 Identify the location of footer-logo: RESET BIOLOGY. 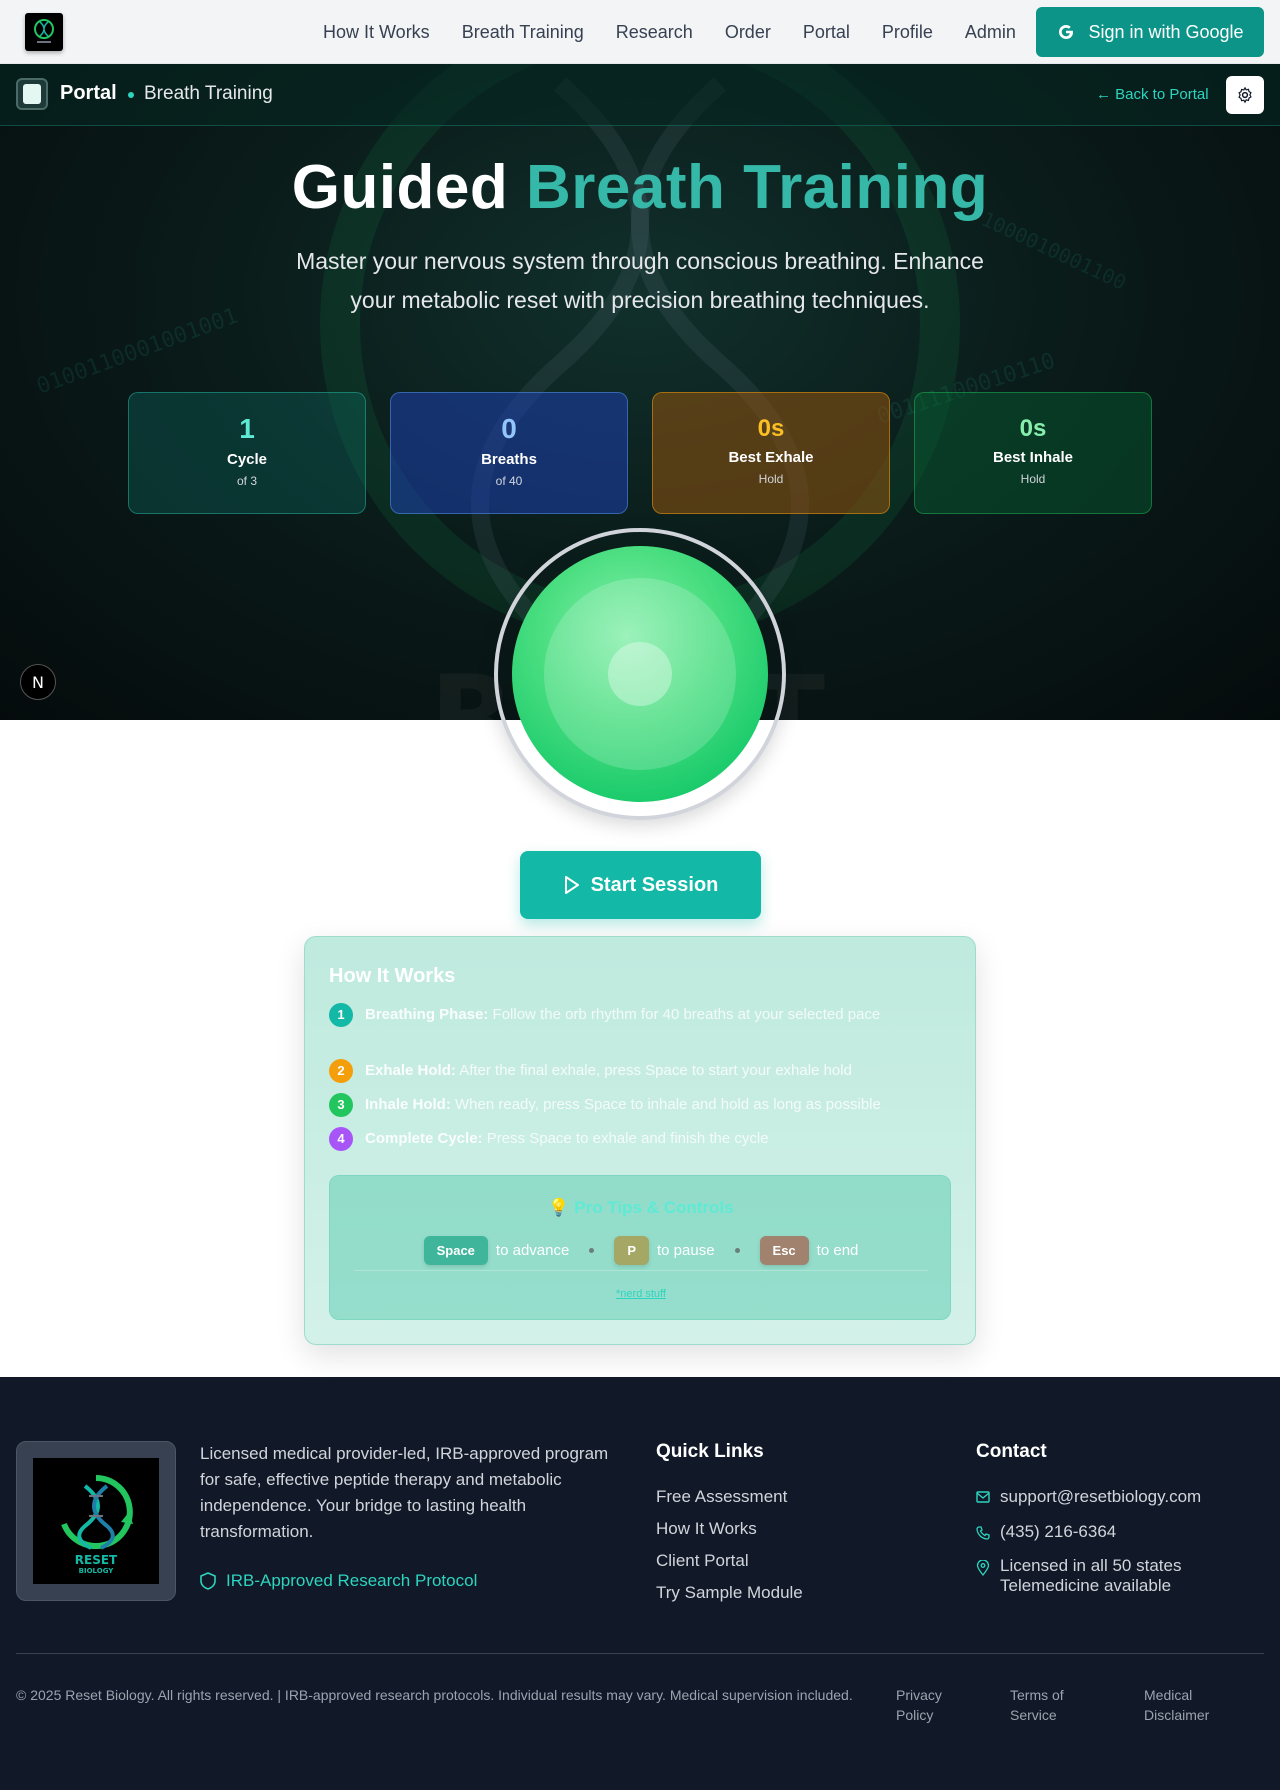
(96, 1521).